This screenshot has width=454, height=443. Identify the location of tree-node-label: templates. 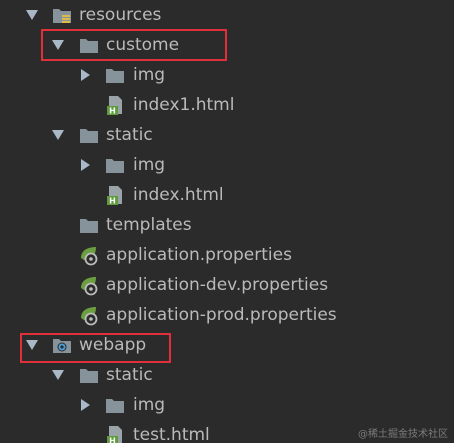
(149, 225).